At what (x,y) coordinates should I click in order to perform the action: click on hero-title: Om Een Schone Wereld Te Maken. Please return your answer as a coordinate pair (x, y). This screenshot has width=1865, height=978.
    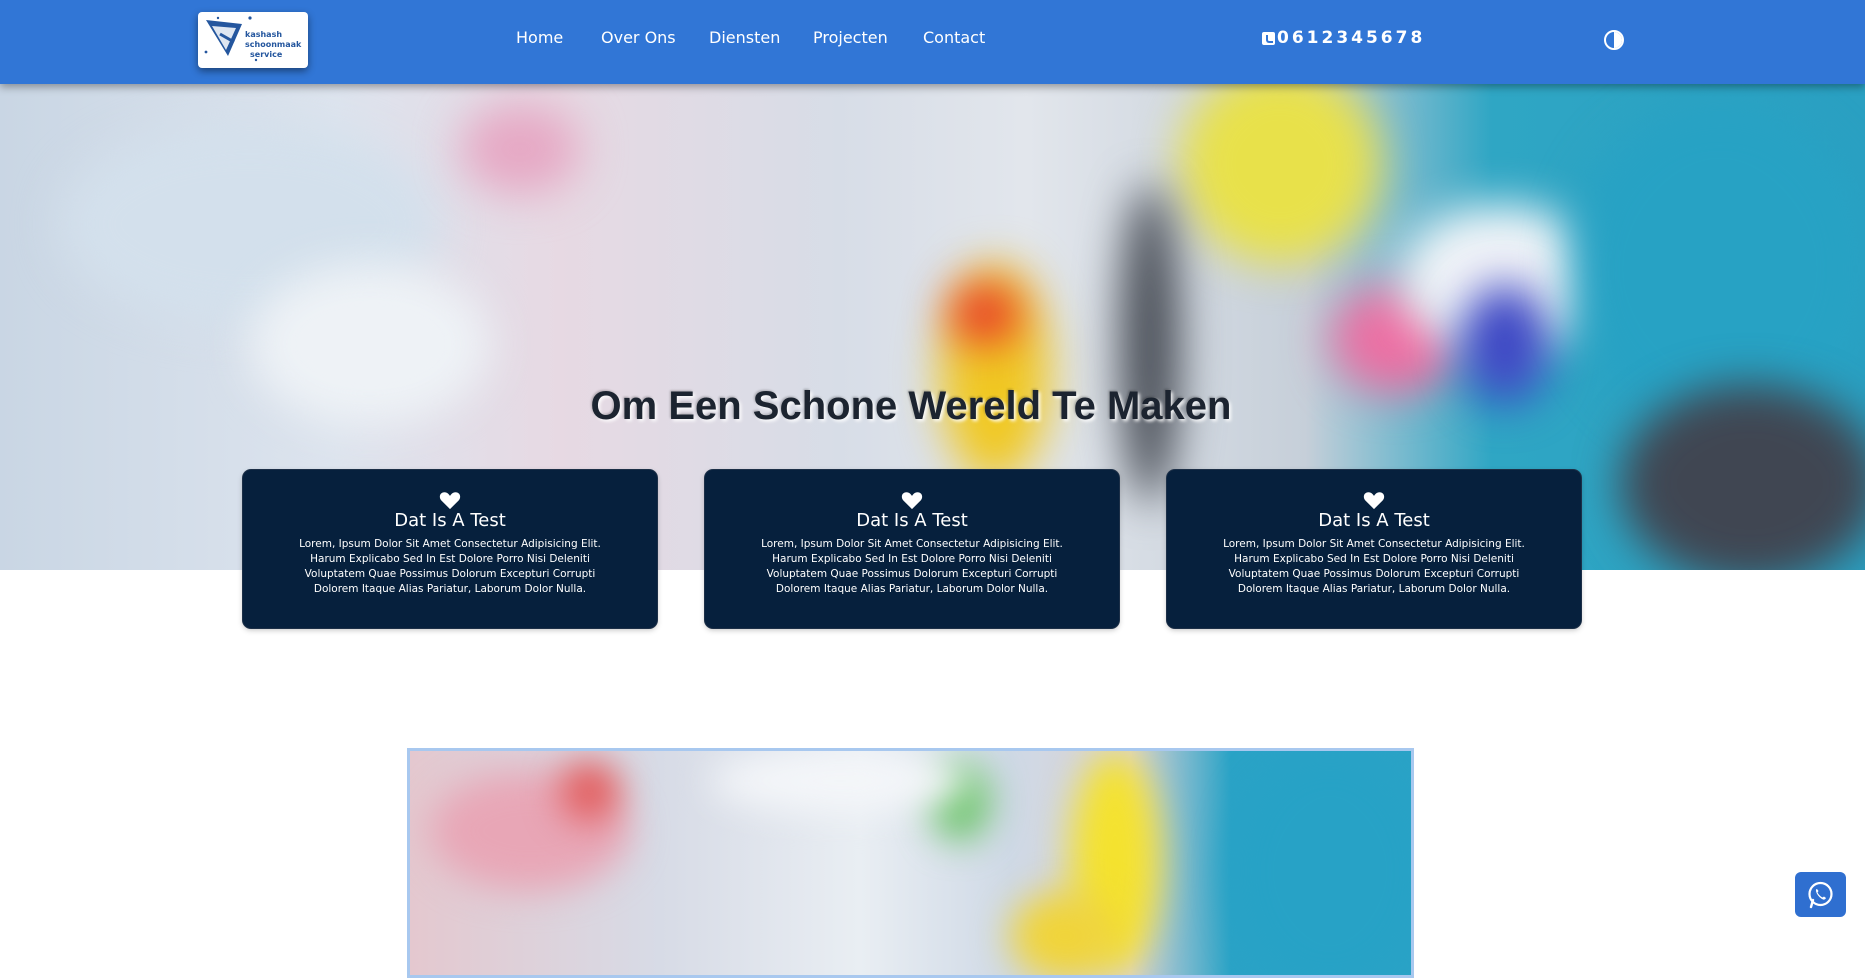
    Looking at the image, I should click on (911, 406).